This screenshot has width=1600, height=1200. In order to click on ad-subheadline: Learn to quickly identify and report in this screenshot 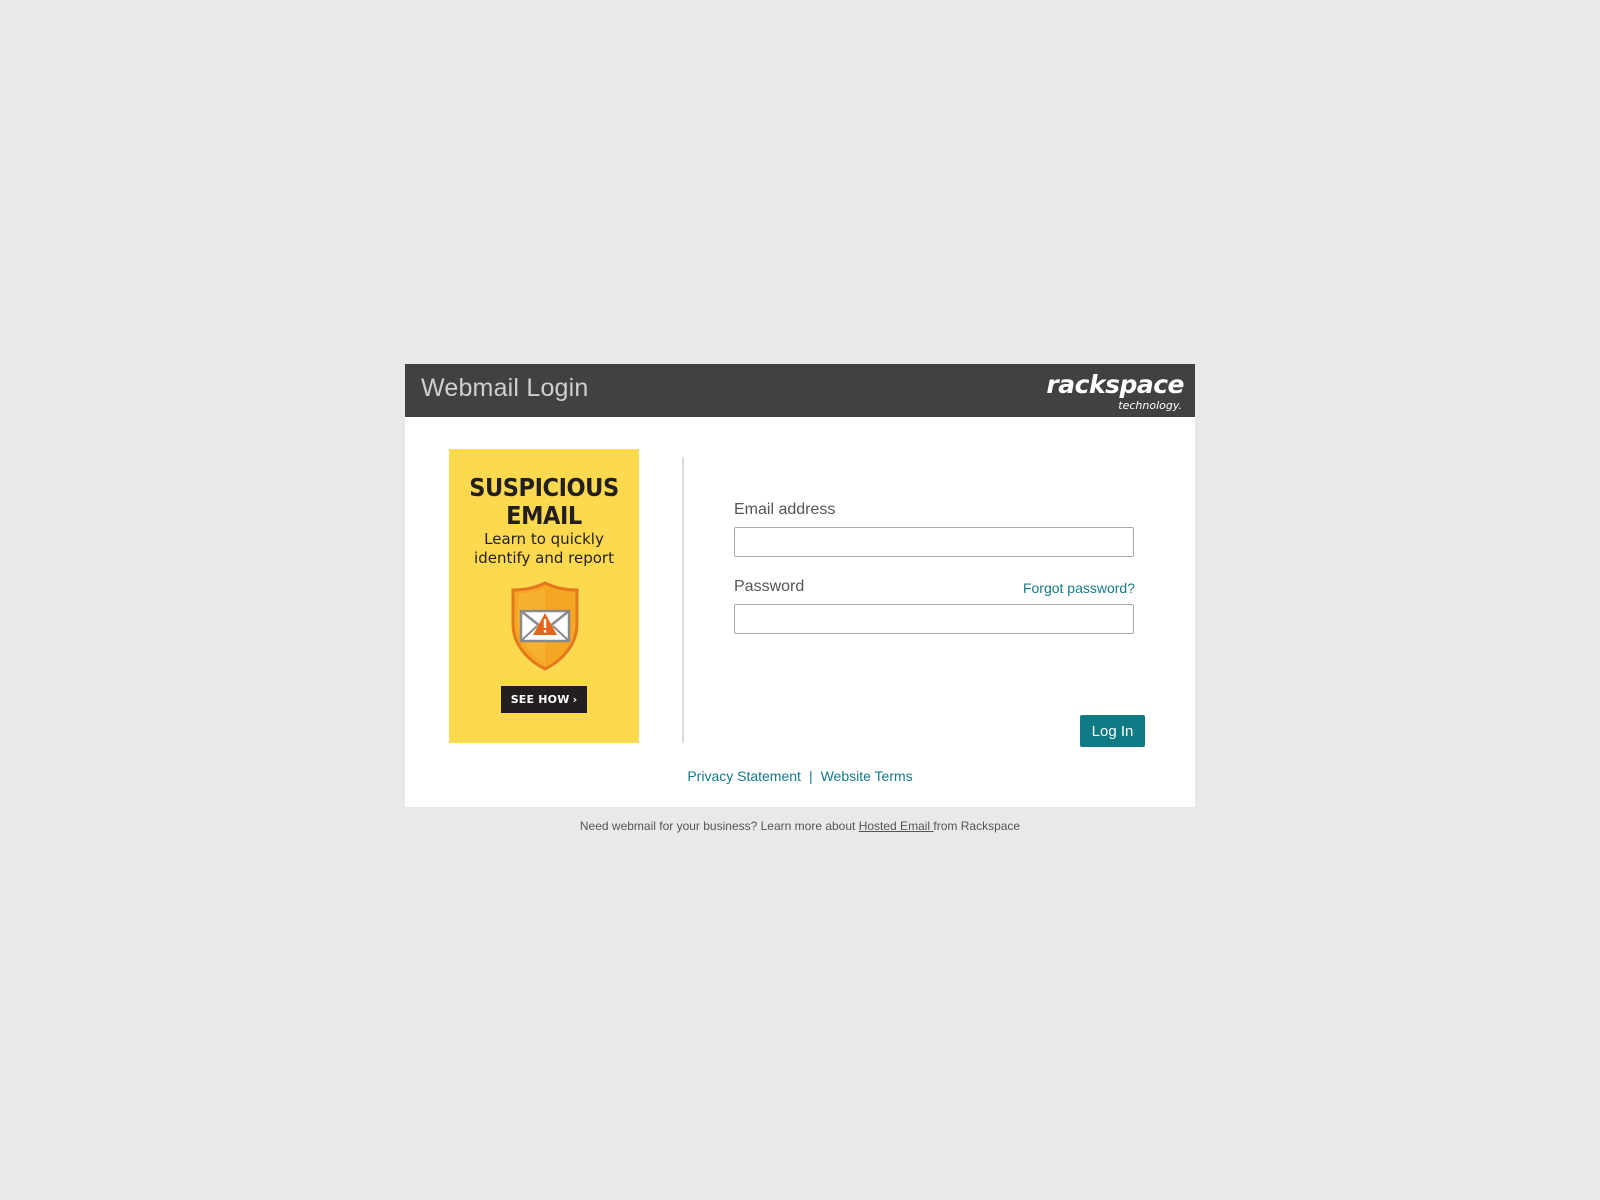, I will do `click(544, 549)`.